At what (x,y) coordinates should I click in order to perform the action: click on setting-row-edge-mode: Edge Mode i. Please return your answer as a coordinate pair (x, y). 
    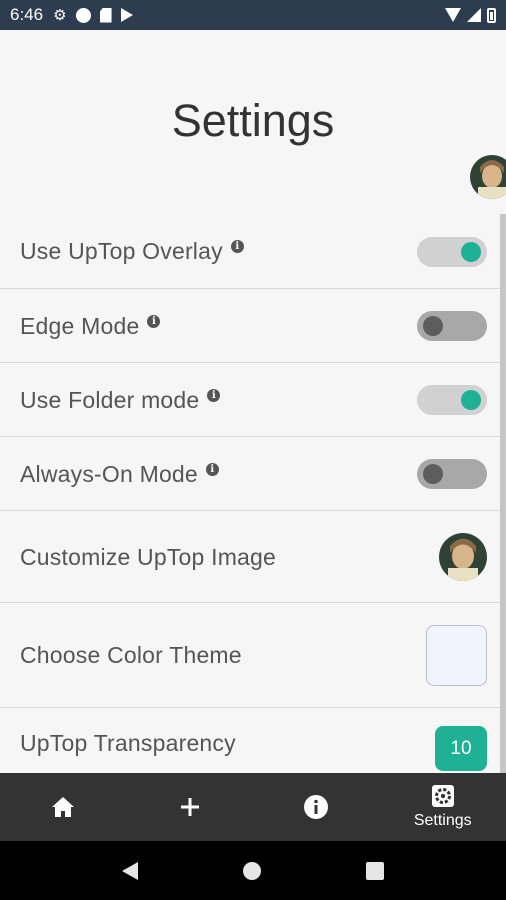
    Looking at the image, I should click on (250, 326).